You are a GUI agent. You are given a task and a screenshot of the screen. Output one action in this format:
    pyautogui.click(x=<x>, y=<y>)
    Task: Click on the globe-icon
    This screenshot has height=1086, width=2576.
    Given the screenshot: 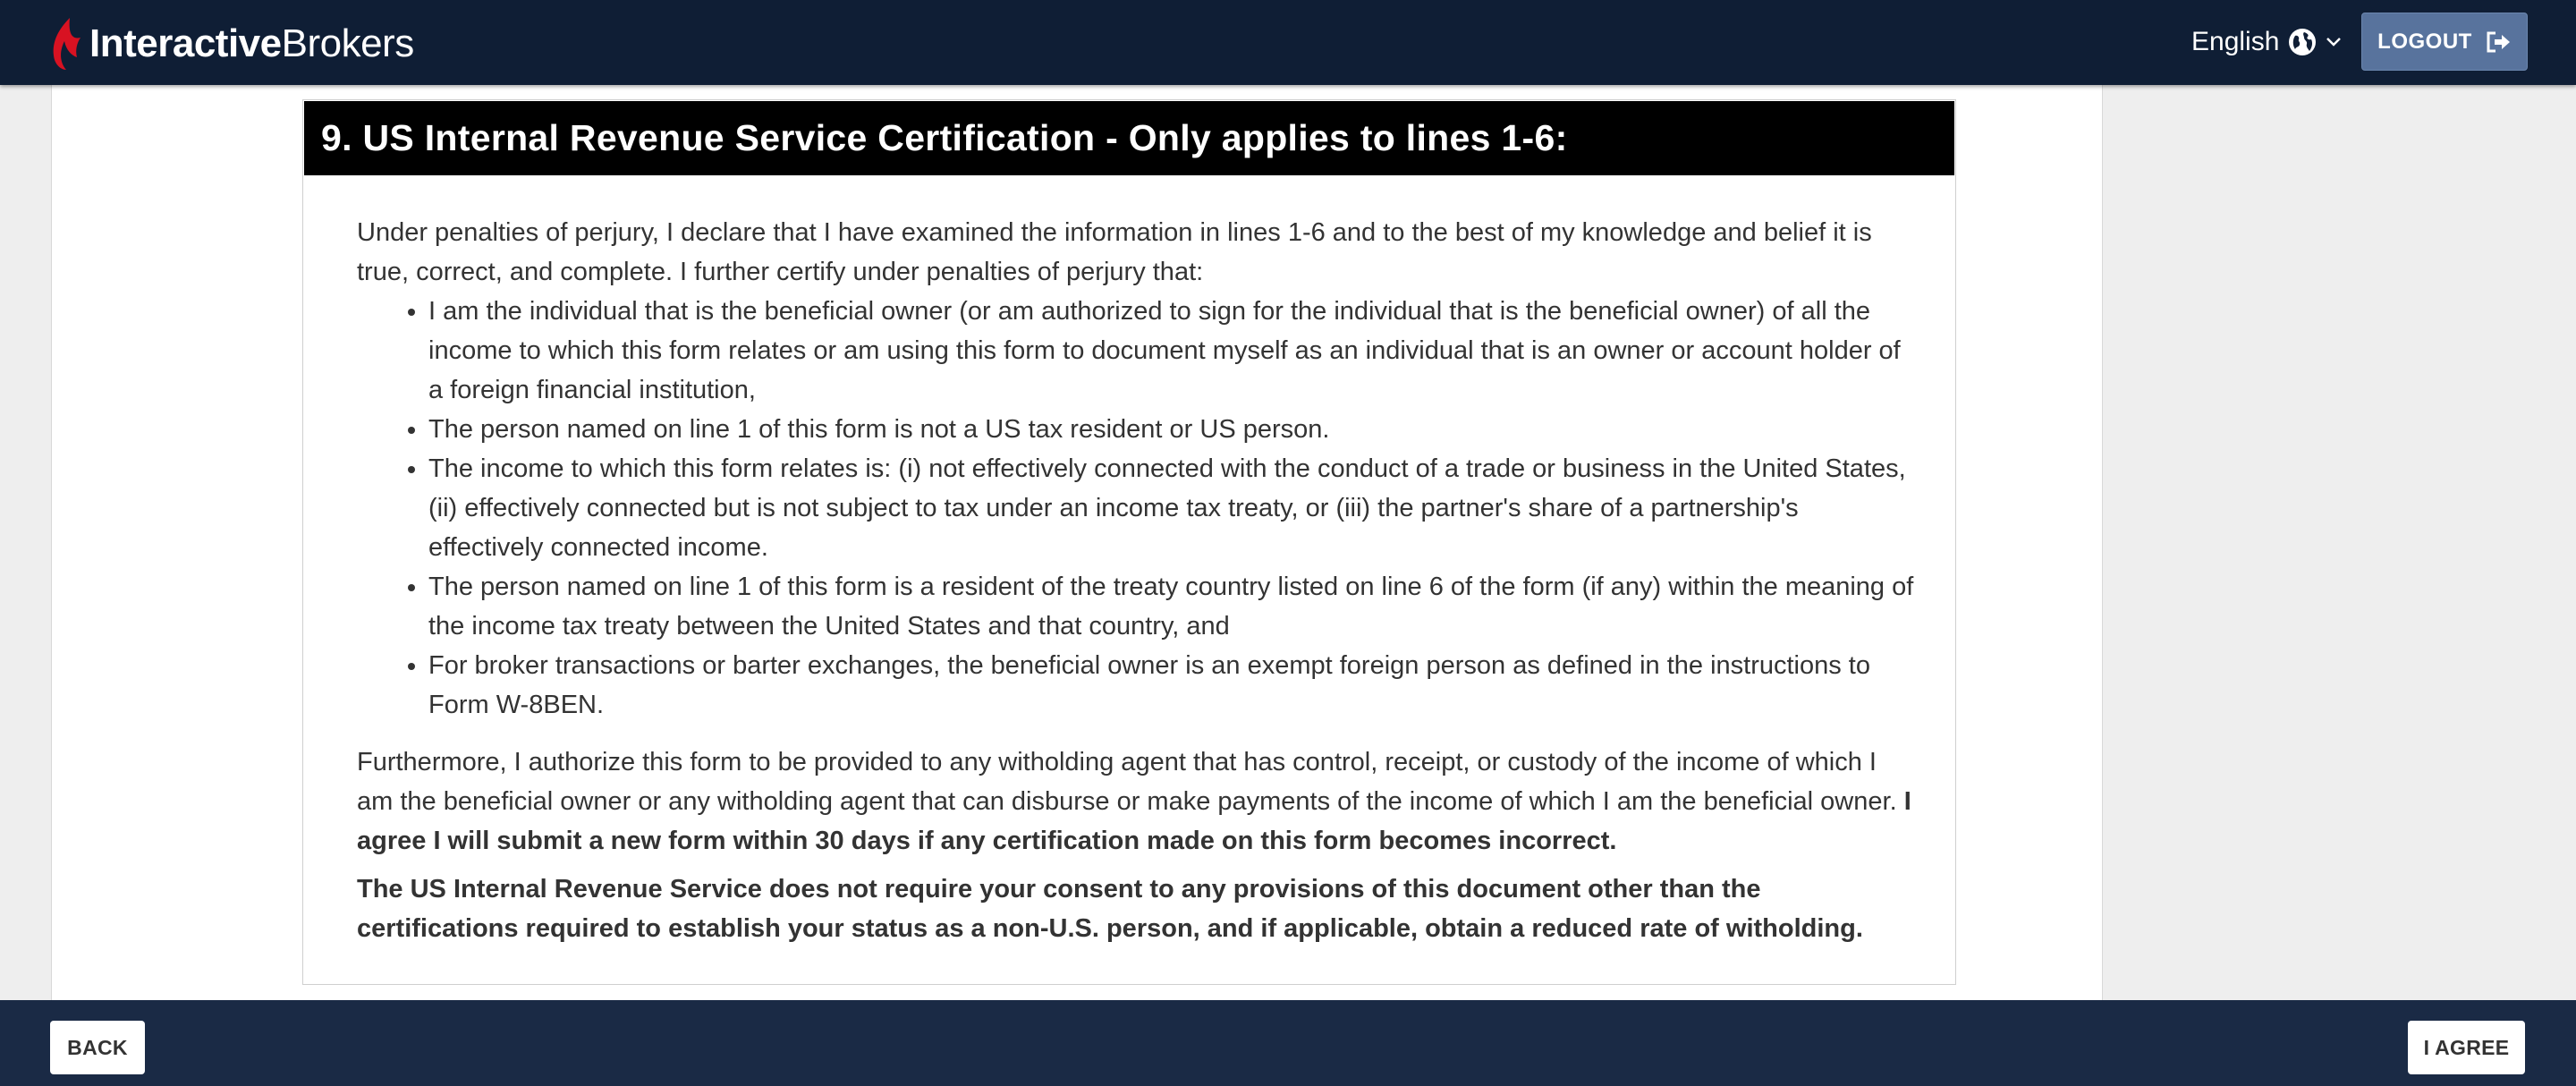 What is the action you would take?
    pyautogui.click(x=2303, y=42)
    